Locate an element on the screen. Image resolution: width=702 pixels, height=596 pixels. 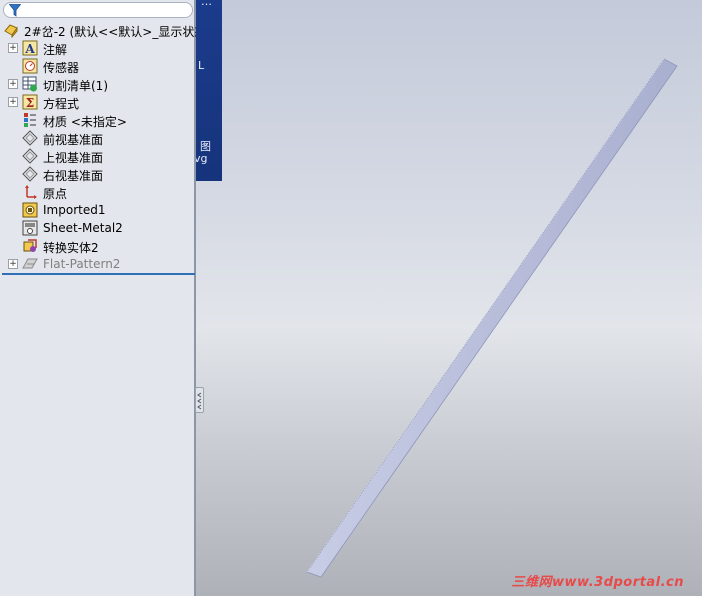
svg-text: A is located at coordinates (29, 49).